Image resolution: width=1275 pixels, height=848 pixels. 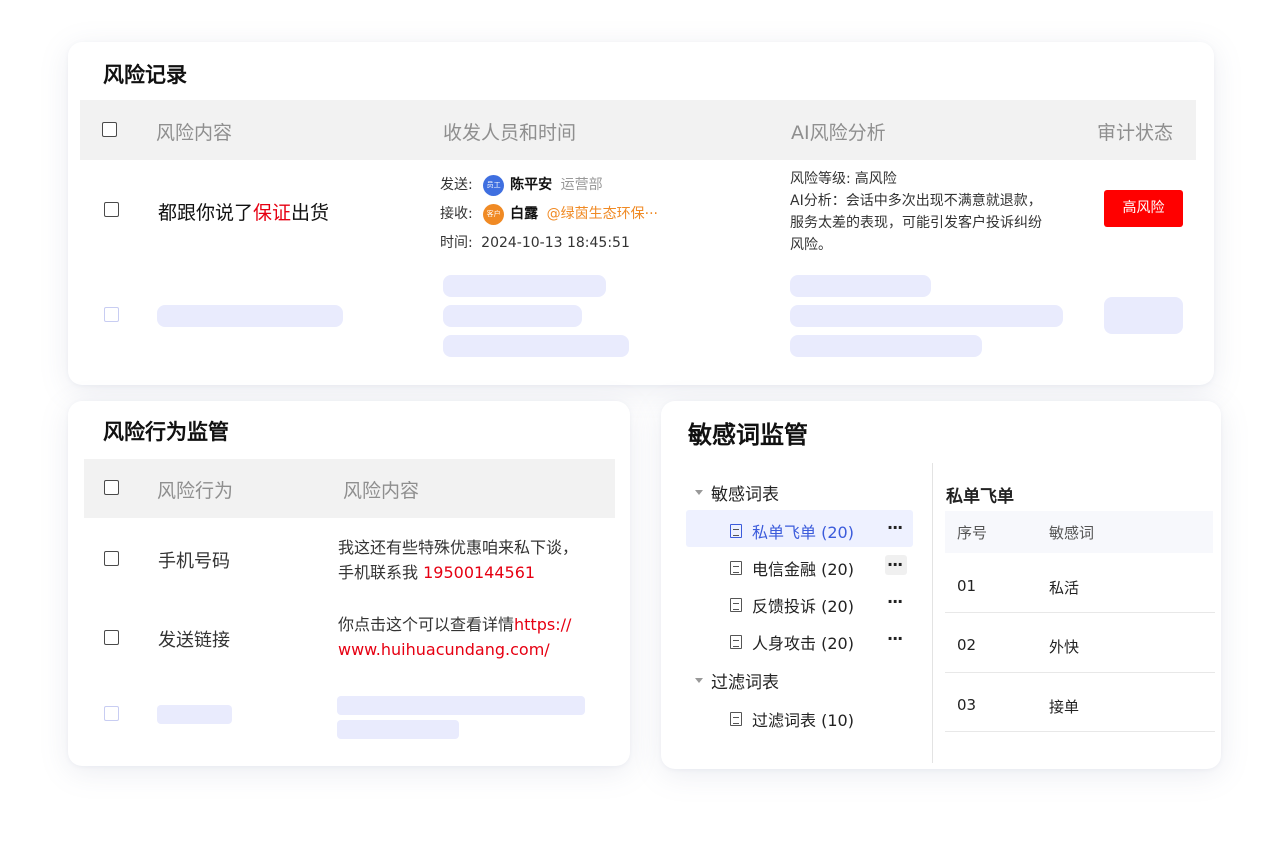 I want to click on link-part-1: https://, so click(x=543, y=624).